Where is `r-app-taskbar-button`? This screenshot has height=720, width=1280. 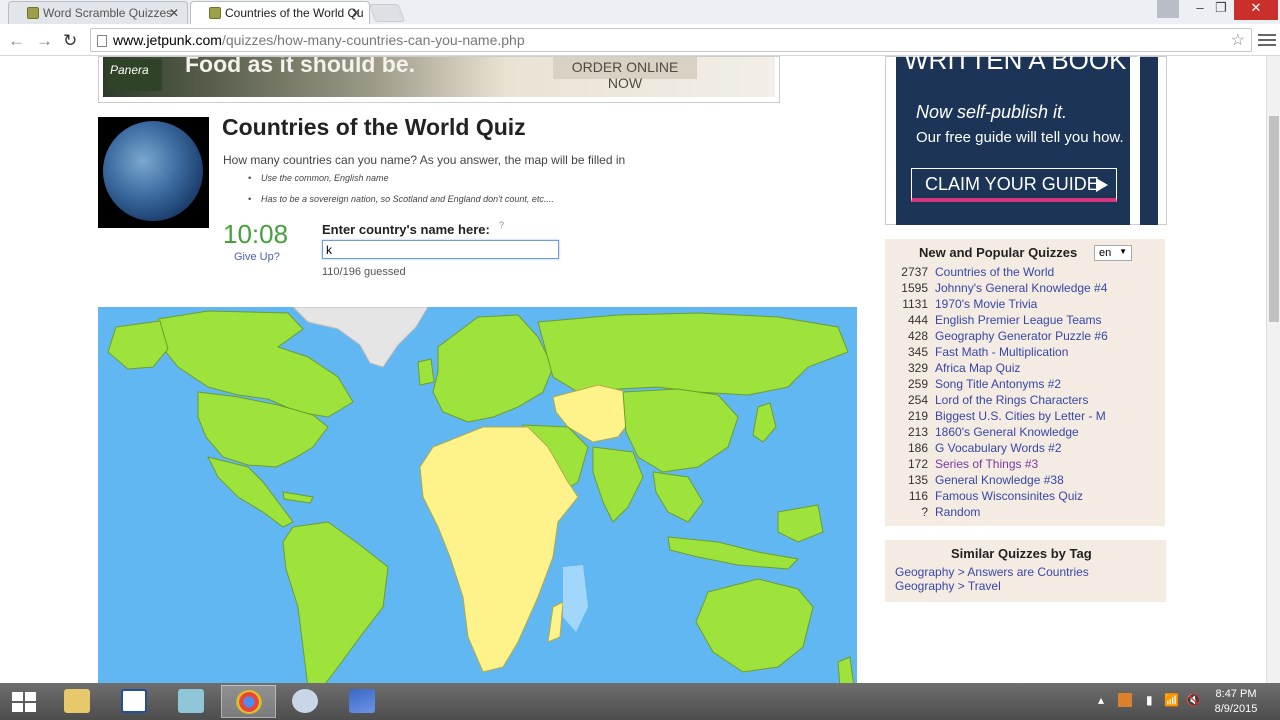
r-app-taskbar-button is located at coordinates (134, 701).